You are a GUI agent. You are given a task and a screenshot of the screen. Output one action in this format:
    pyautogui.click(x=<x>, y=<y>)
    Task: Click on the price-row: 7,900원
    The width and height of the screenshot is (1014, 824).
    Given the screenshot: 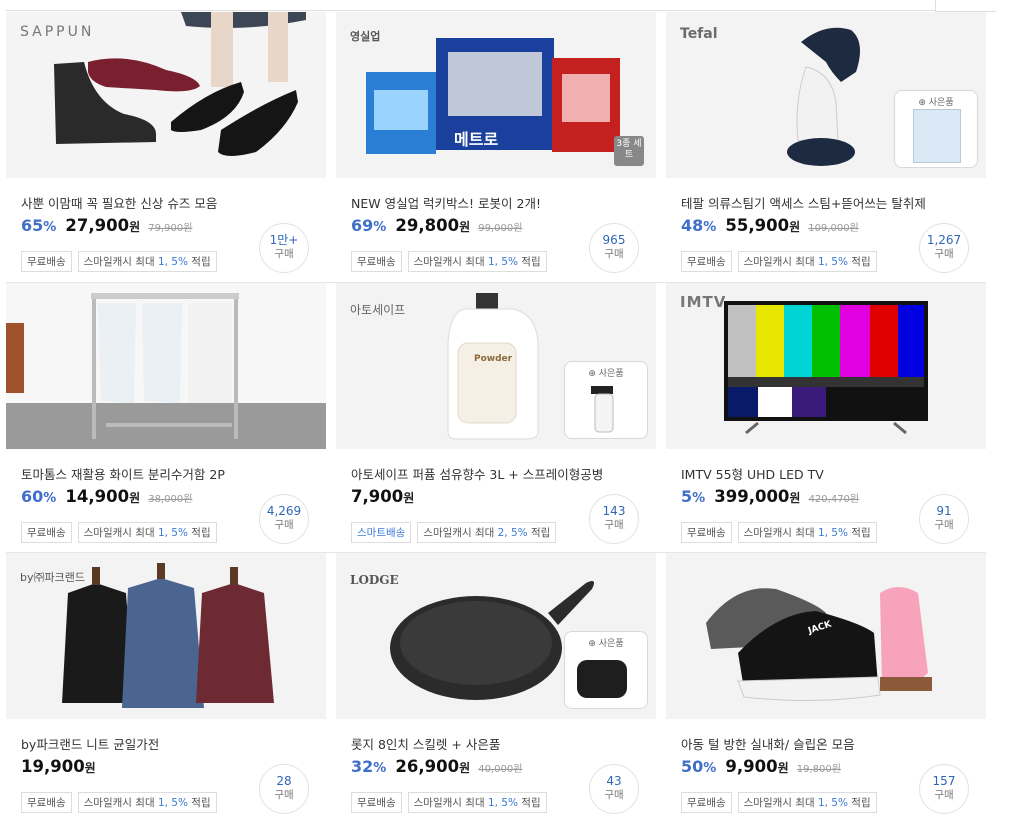 What is the action you would take?
    pyautogui.click(x=383, y=496)
    